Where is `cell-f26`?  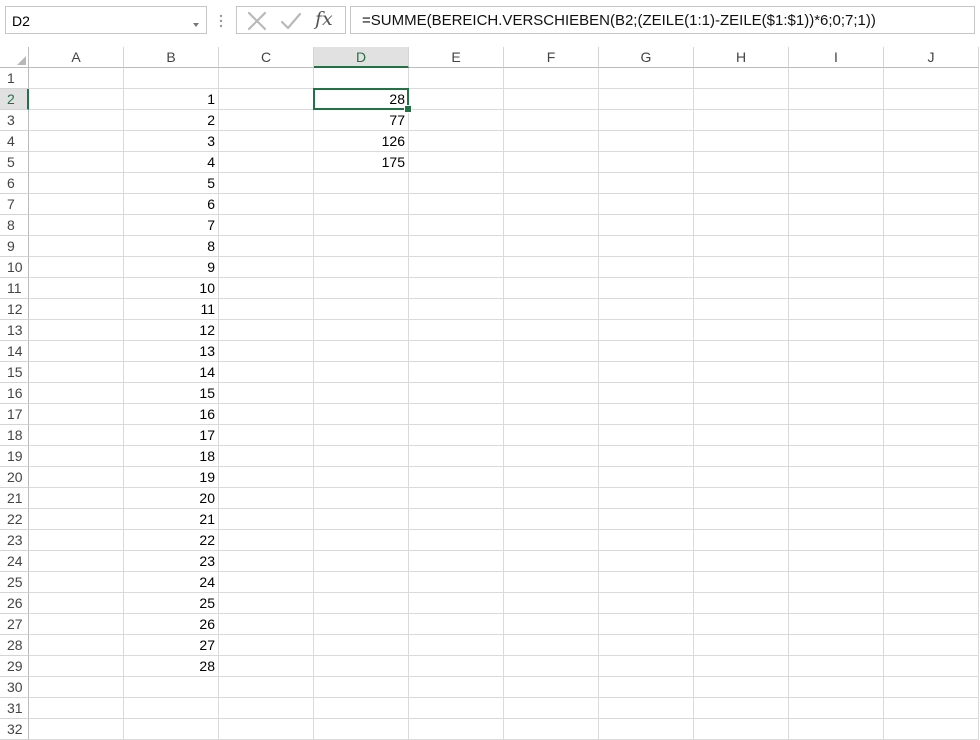
cell-f26 is located at coordinates (551, 603).